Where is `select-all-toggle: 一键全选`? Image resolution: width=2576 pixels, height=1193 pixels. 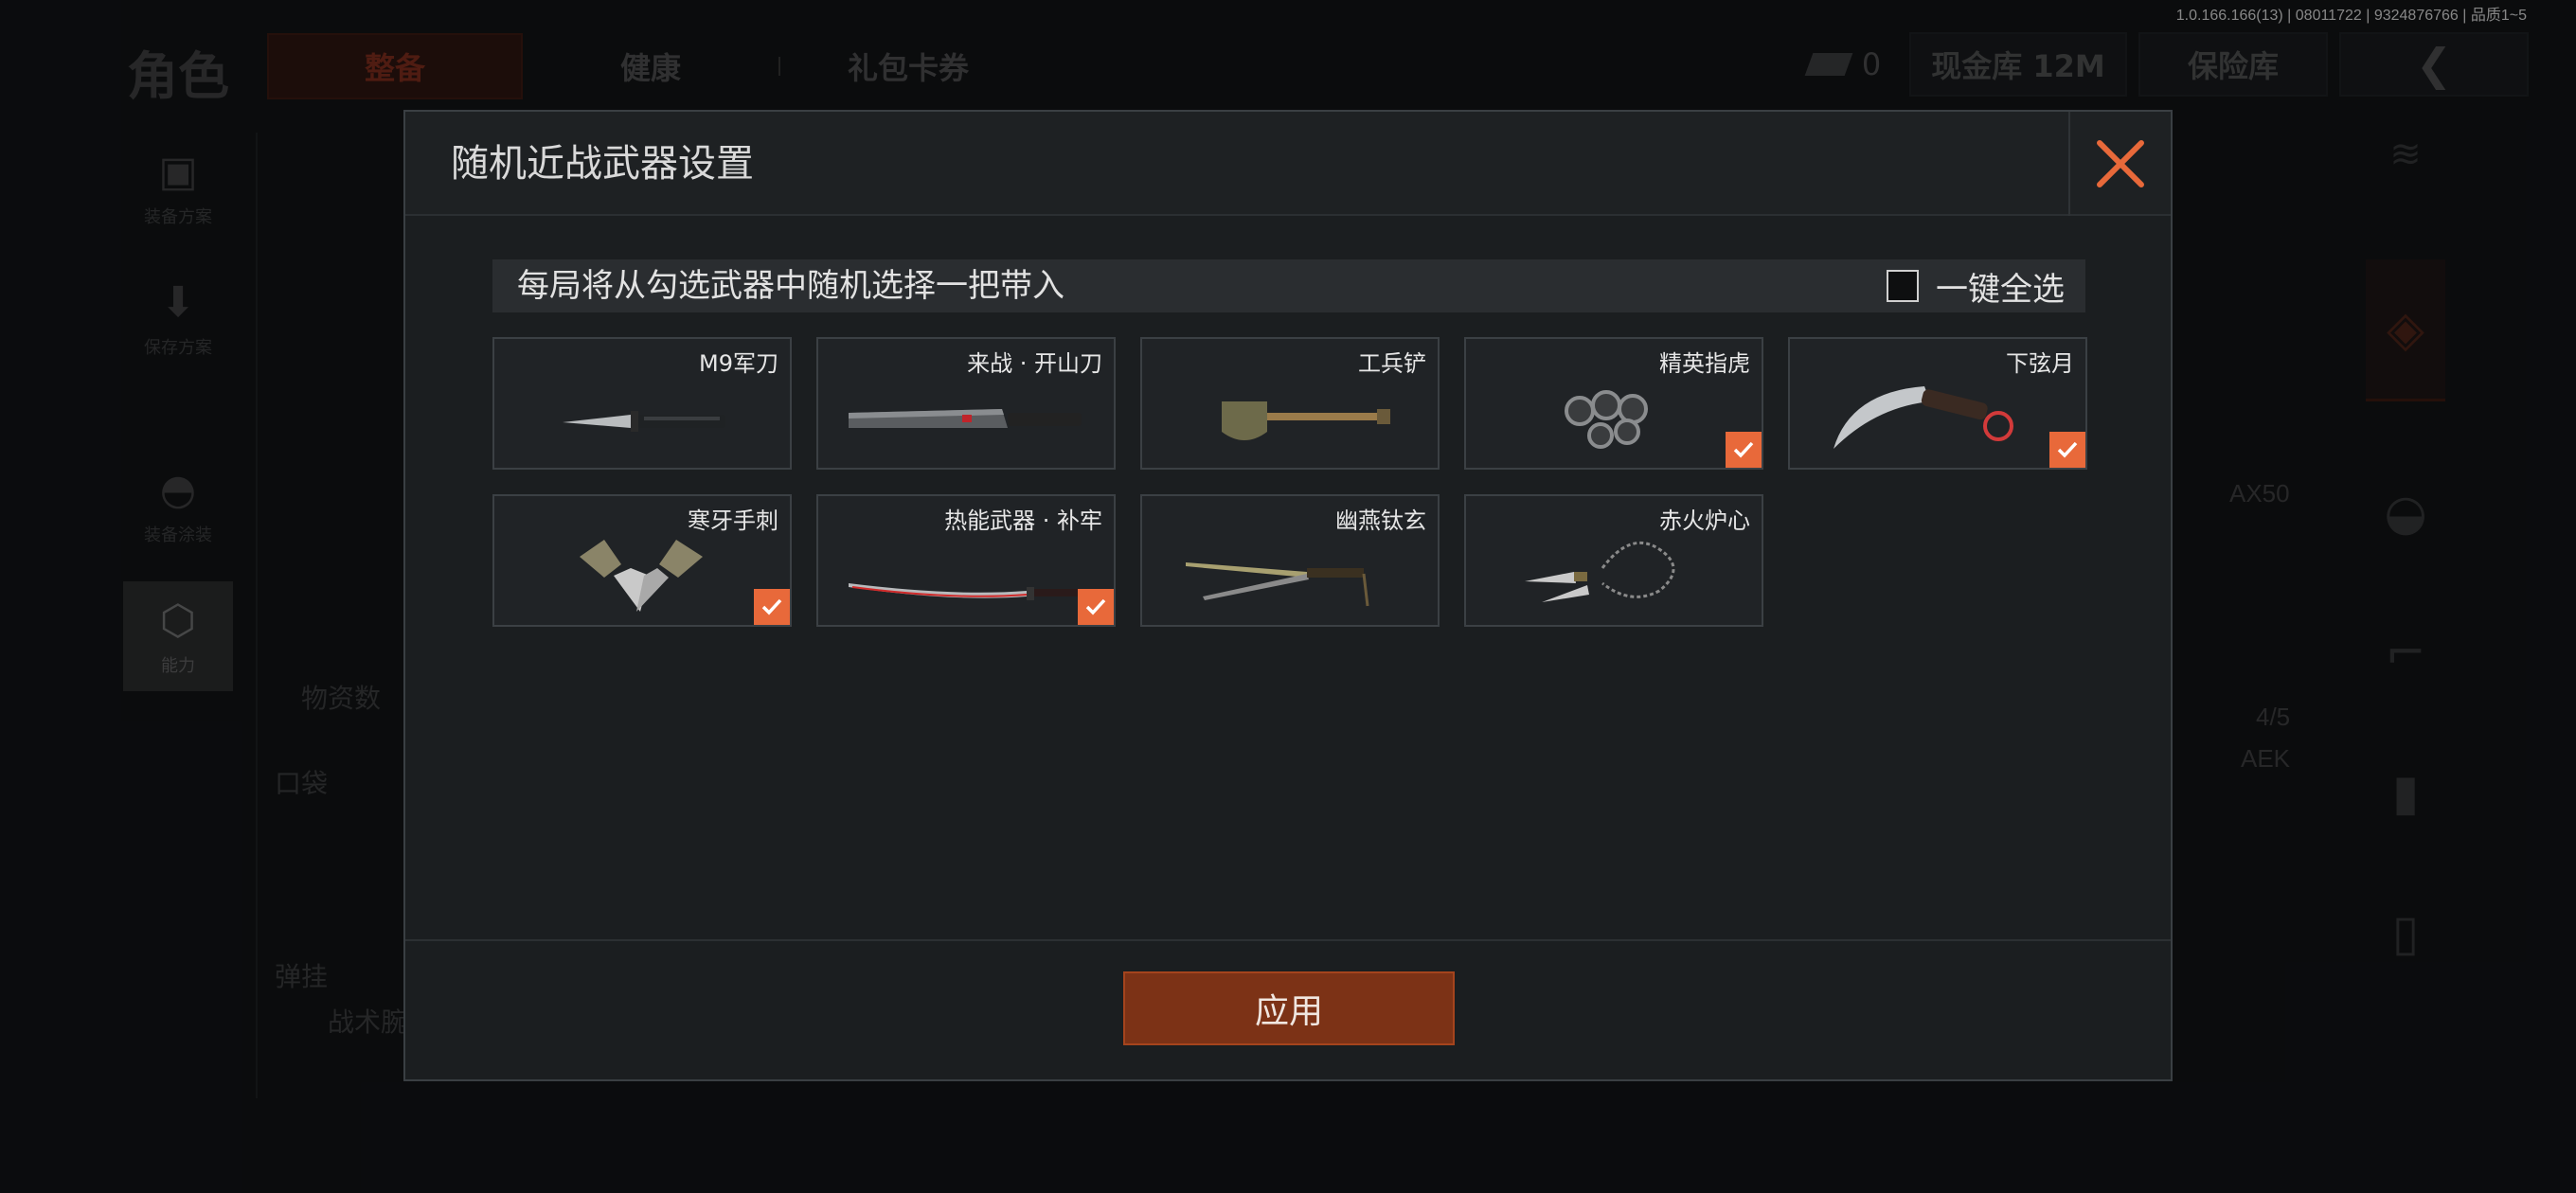
select-all-toggle: 一键全选 is located at coordinates (1976, 285).